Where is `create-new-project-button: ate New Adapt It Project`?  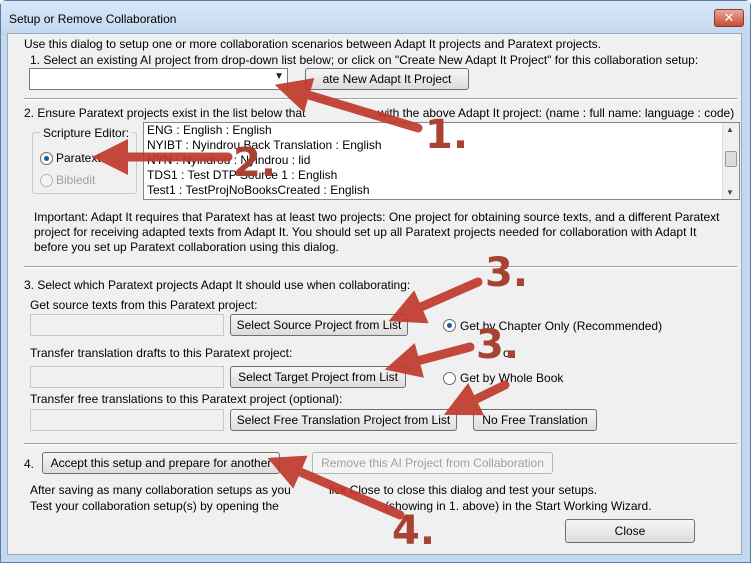 create-new-project-button: ate New Adapt It Project is located at coordinates (387, 79).